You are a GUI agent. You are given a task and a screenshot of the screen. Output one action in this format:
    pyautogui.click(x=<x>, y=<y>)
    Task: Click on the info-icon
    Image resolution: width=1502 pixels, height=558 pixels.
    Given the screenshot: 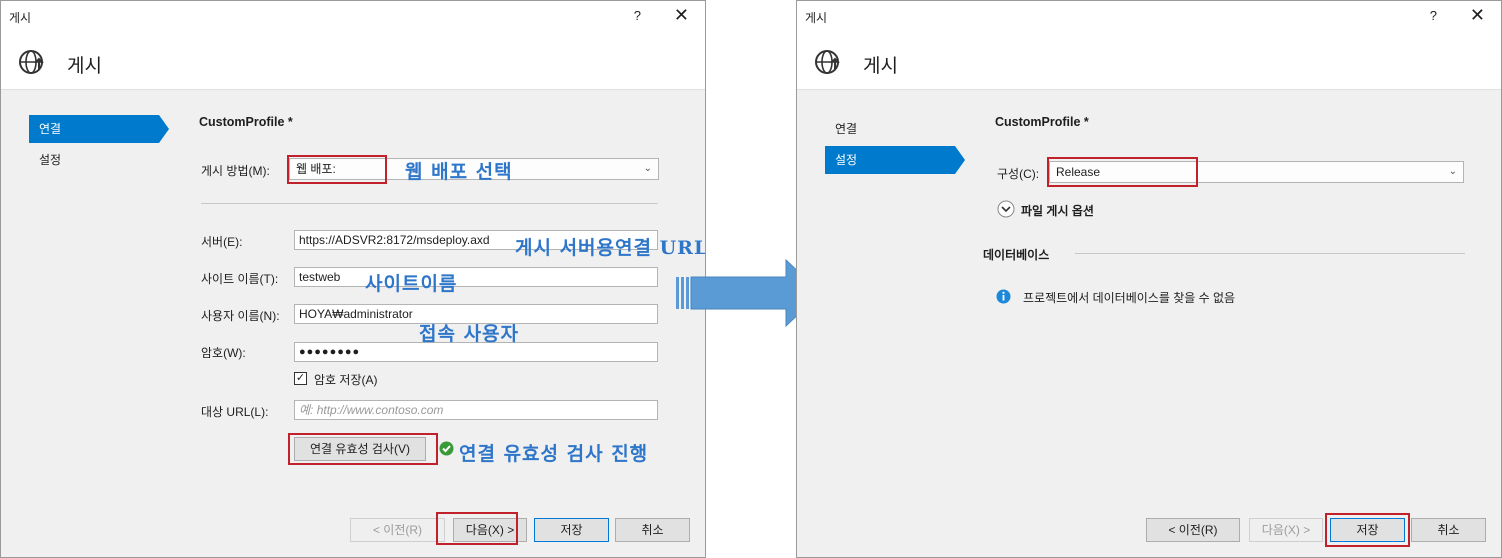 What is the action you would take?
    pyautogui.click(x=1003, y=296)
    